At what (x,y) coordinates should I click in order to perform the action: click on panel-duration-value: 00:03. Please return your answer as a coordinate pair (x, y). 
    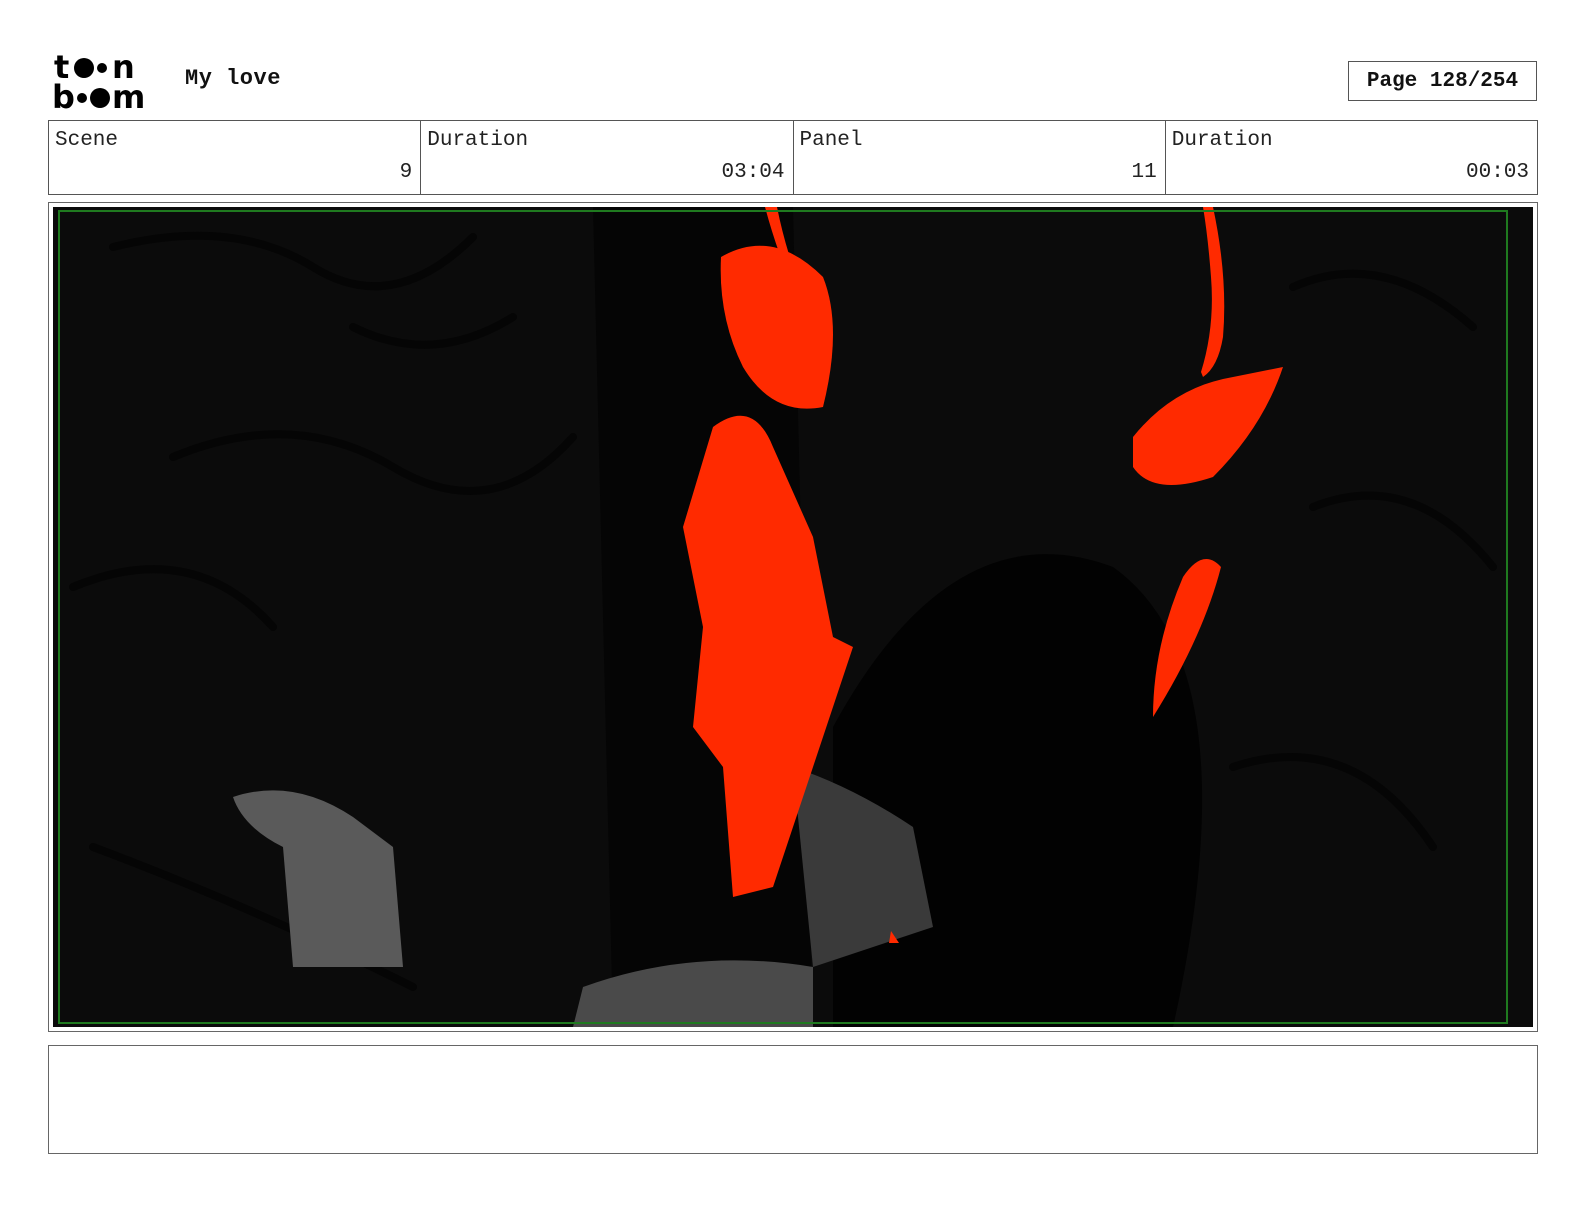
    Looking at the image, I should click on (1497, 172).